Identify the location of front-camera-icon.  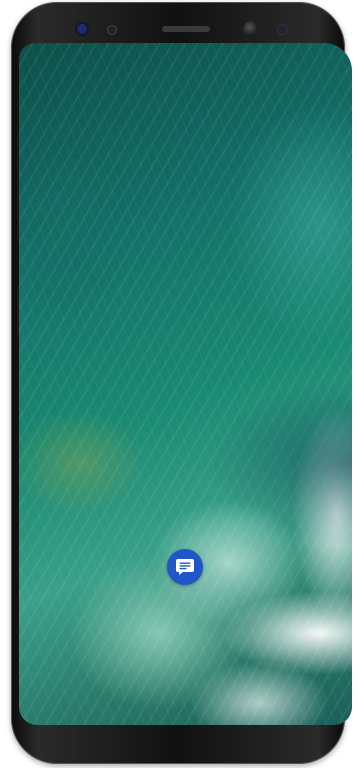
(251, 29).